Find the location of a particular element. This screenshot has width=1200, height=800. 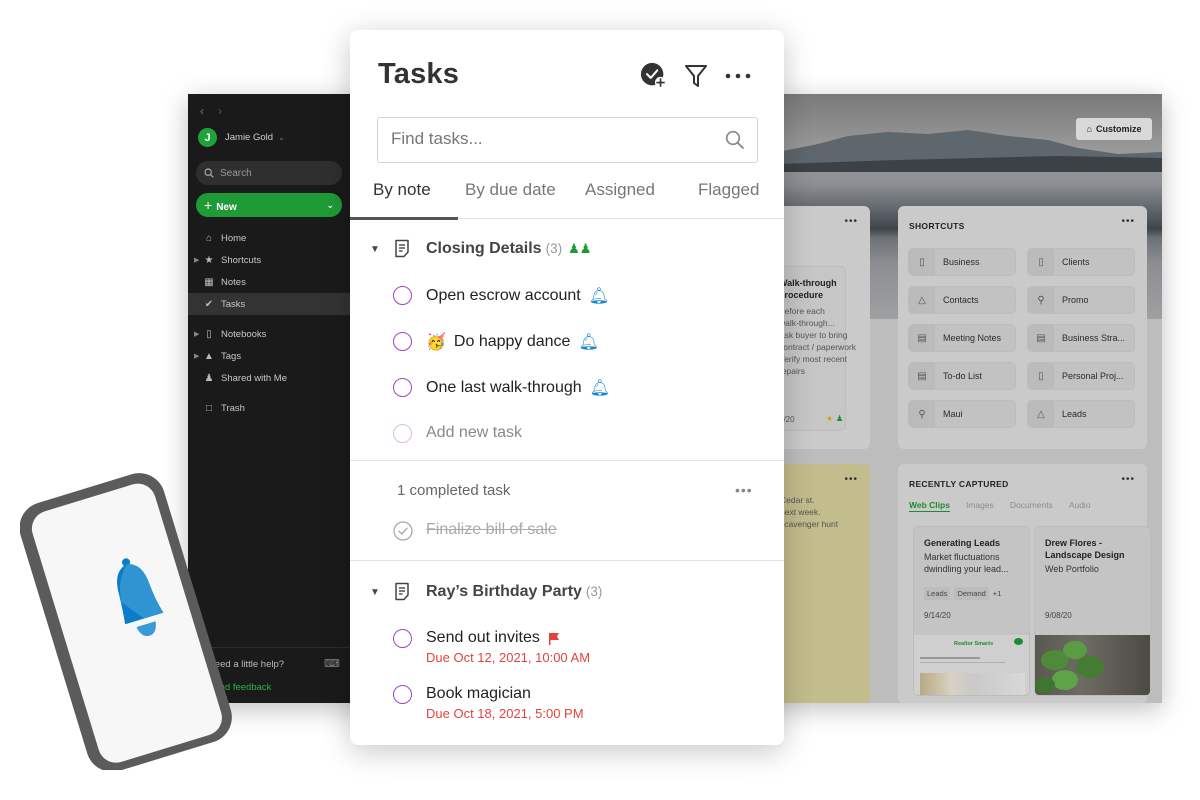

scratch-pad-text: Cedar st. next week. scavenger hunt is located at coordinates (809, 512).